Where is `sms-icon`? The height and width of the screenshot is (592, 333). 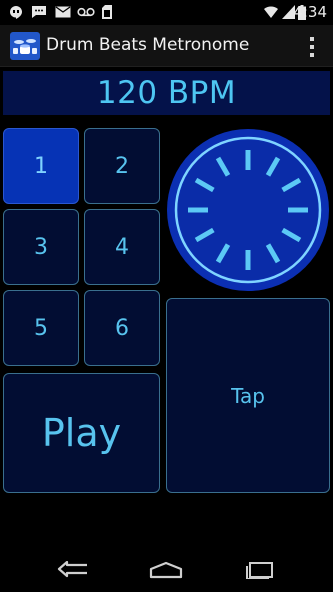 sms-icon is located at coordinates (39, 12).